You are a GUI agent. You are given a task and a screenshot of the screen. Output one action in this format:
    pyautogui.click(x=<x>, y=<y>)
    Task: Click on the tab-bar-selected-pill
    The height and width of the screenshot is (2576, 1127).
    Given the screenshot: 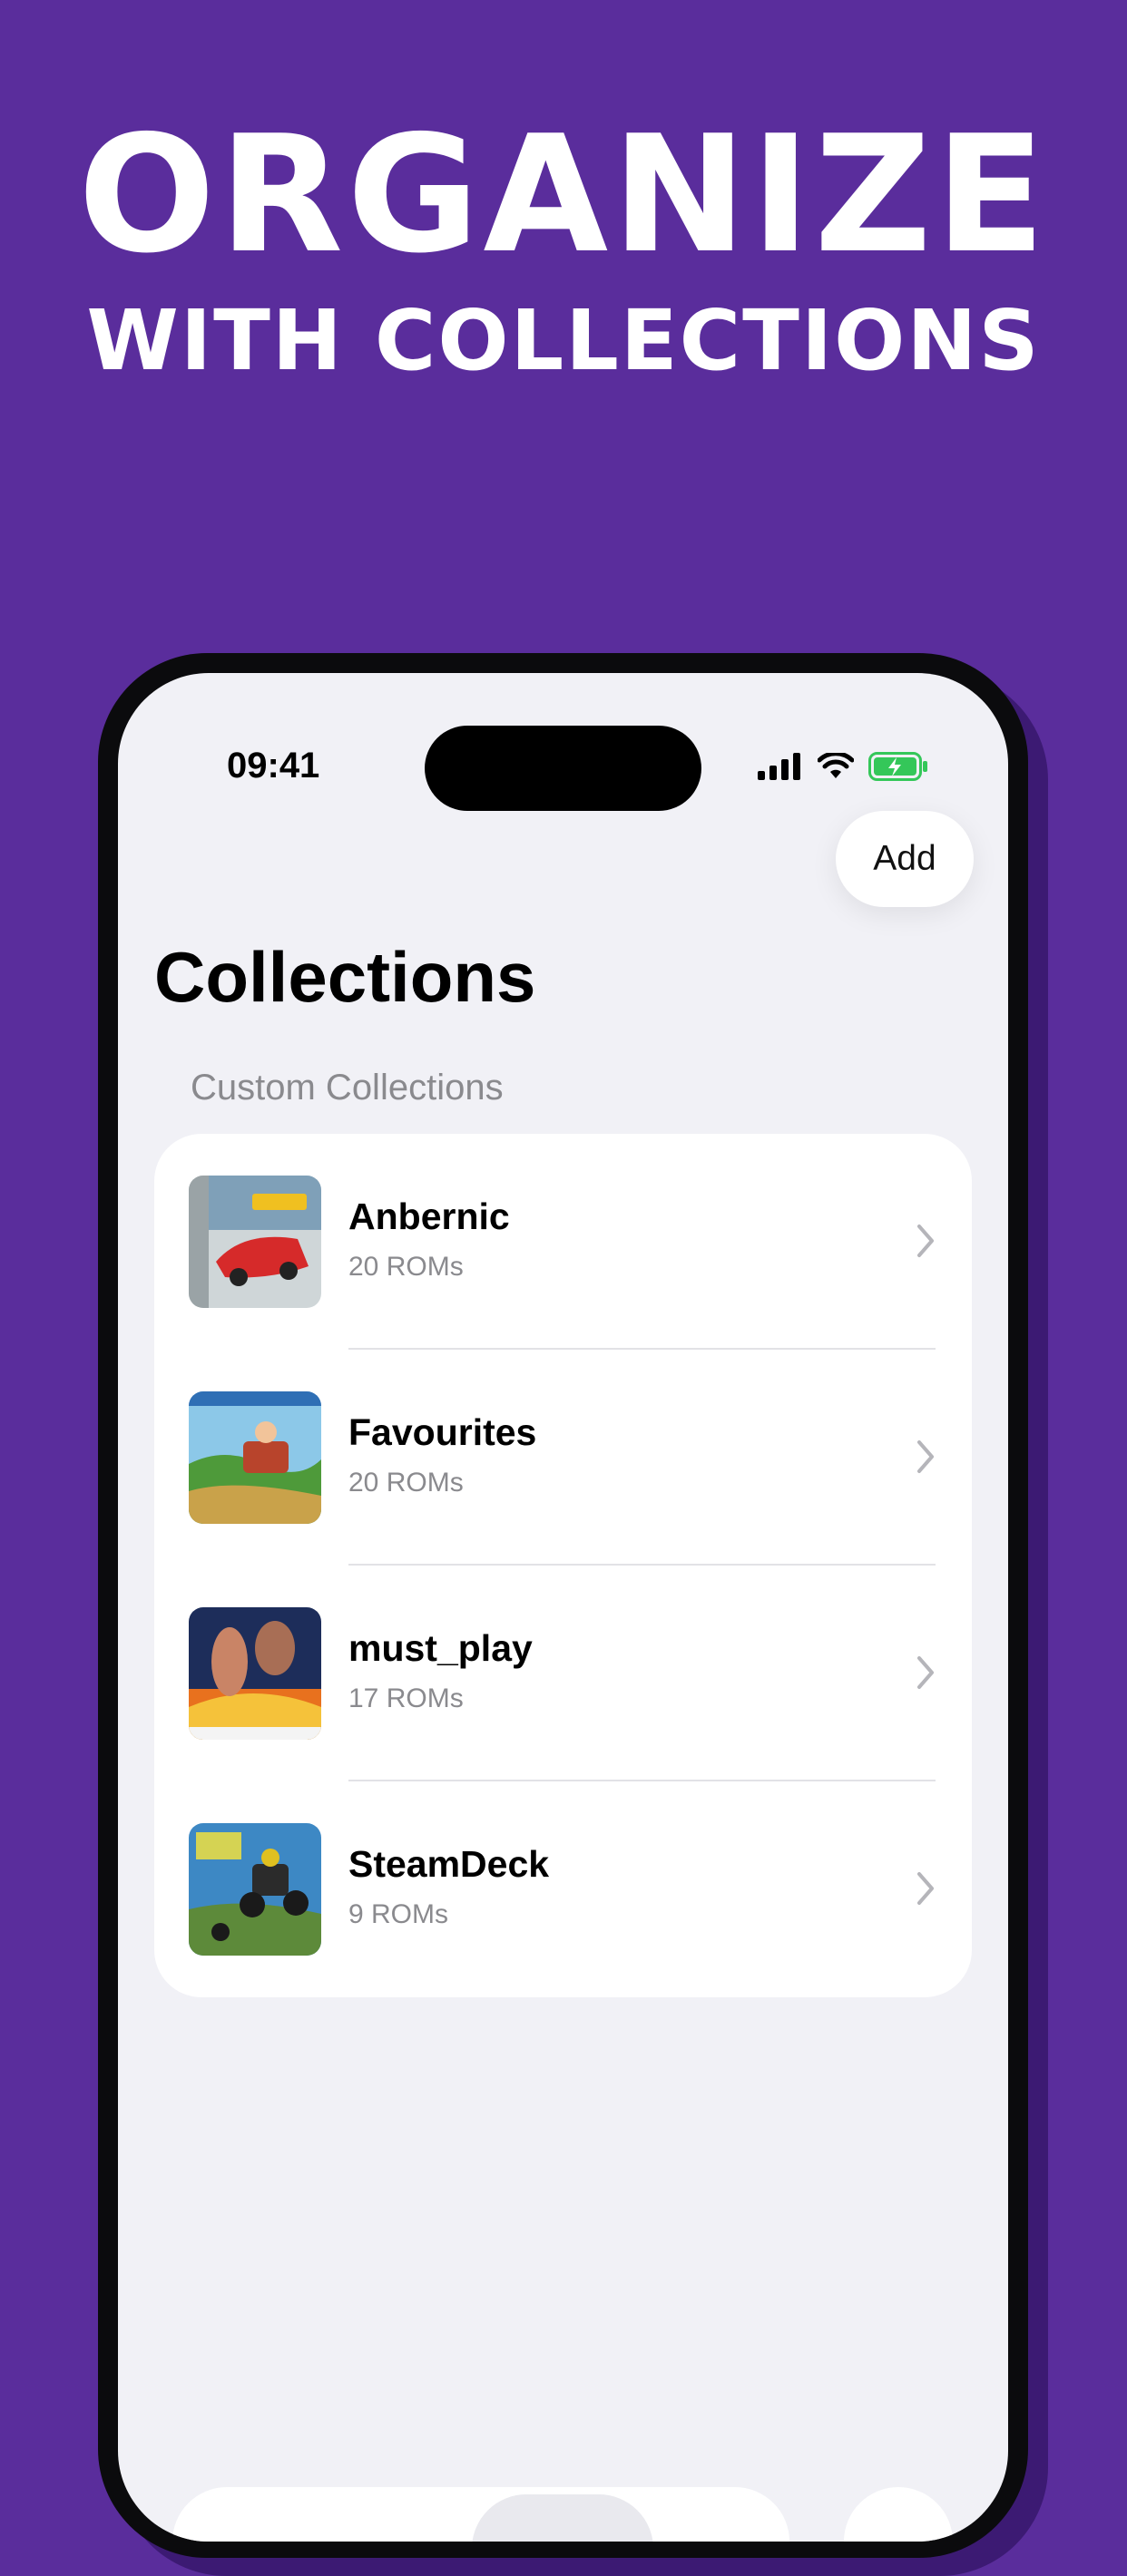 What is the action you would take?
    pyautogui.click(x=562, y=2518)
    